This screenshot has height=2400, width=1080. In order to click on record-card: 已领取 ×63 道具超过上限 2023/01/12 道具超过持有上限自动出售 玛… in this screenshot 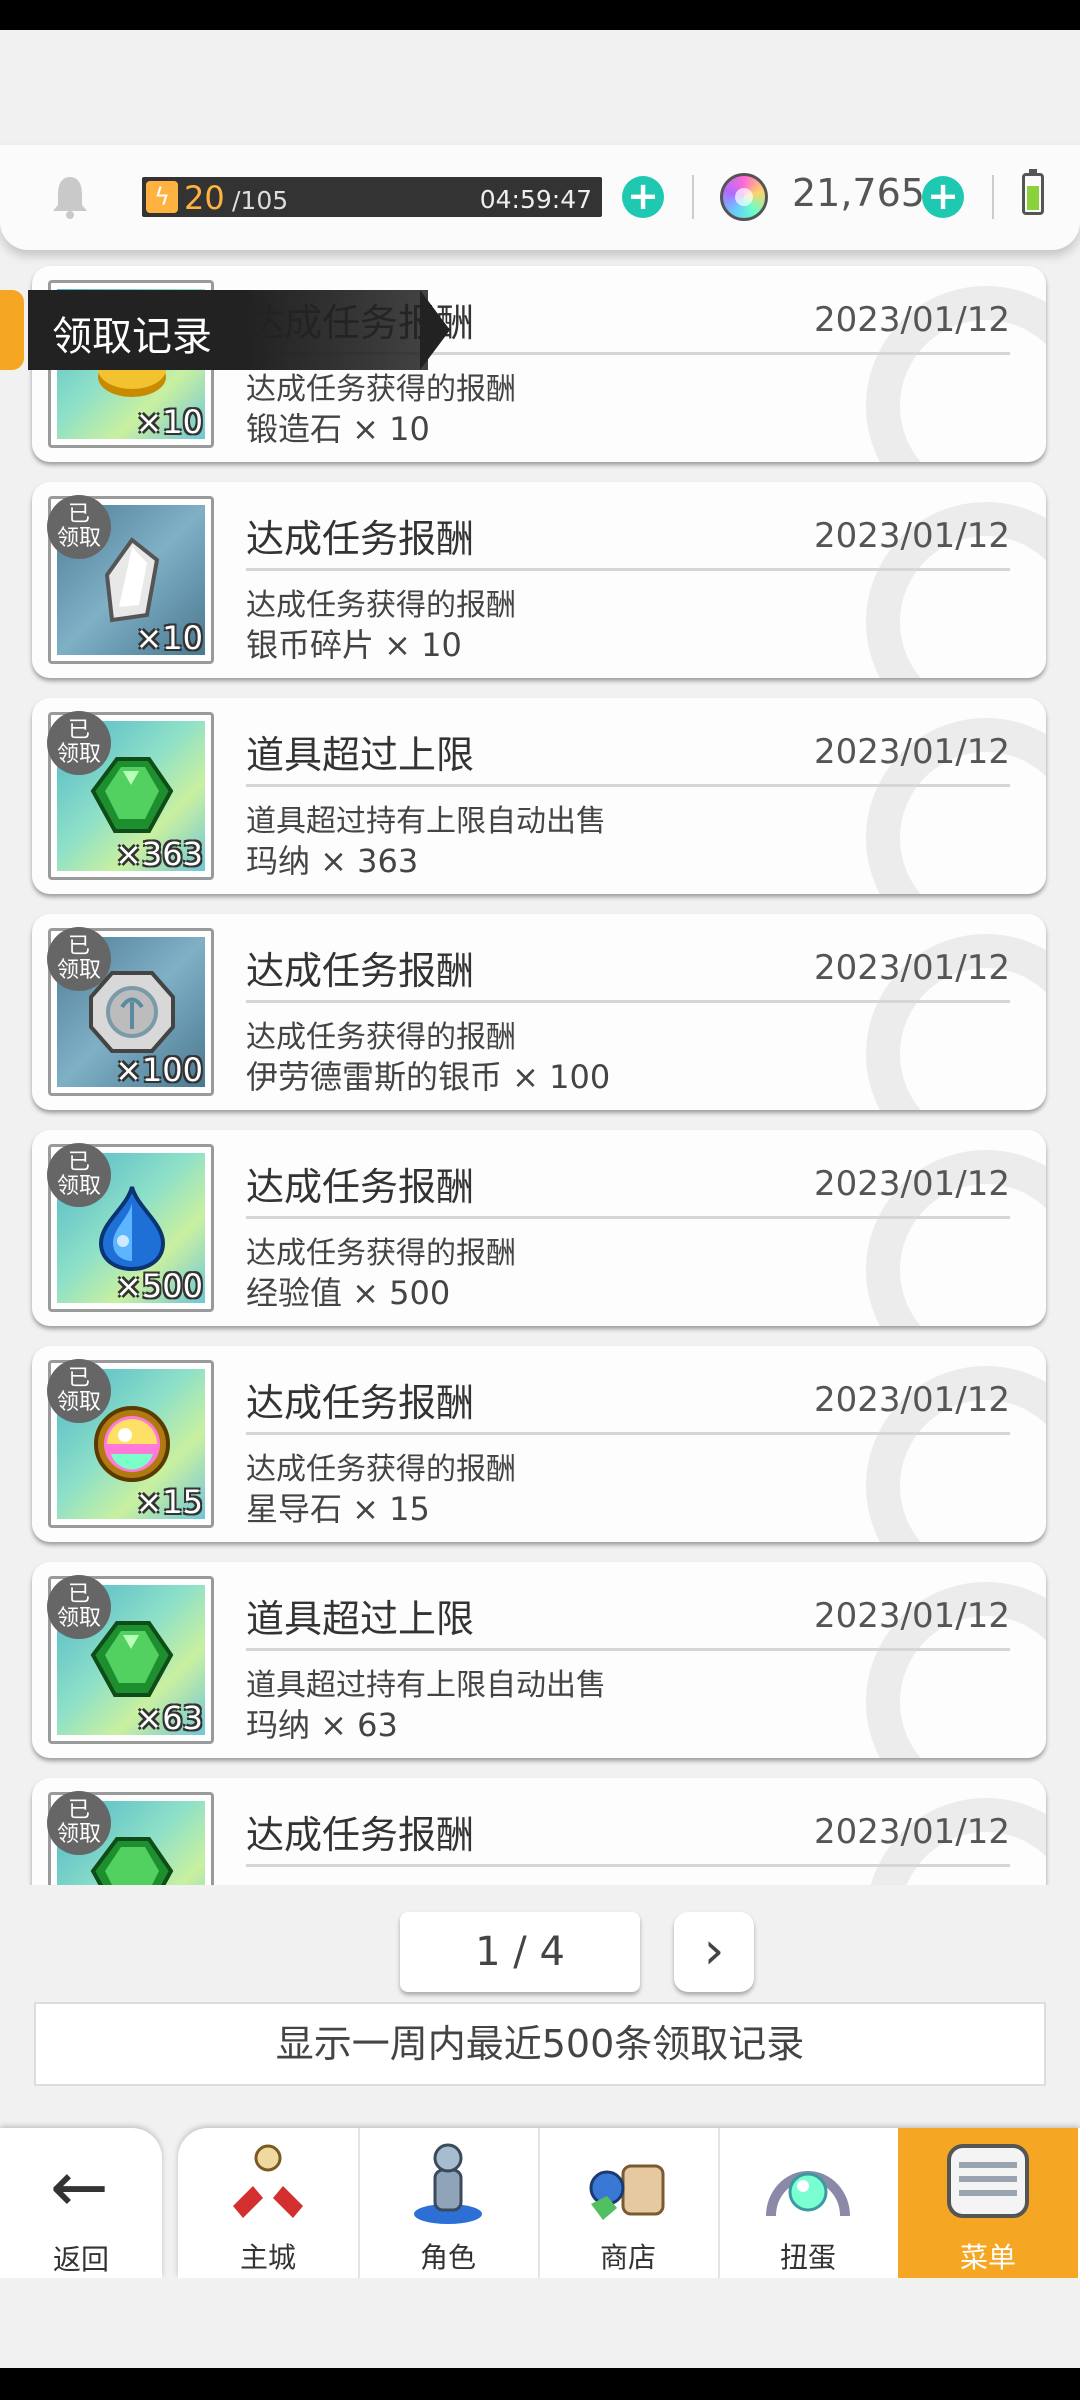, I will do `click(539, 1660)`.